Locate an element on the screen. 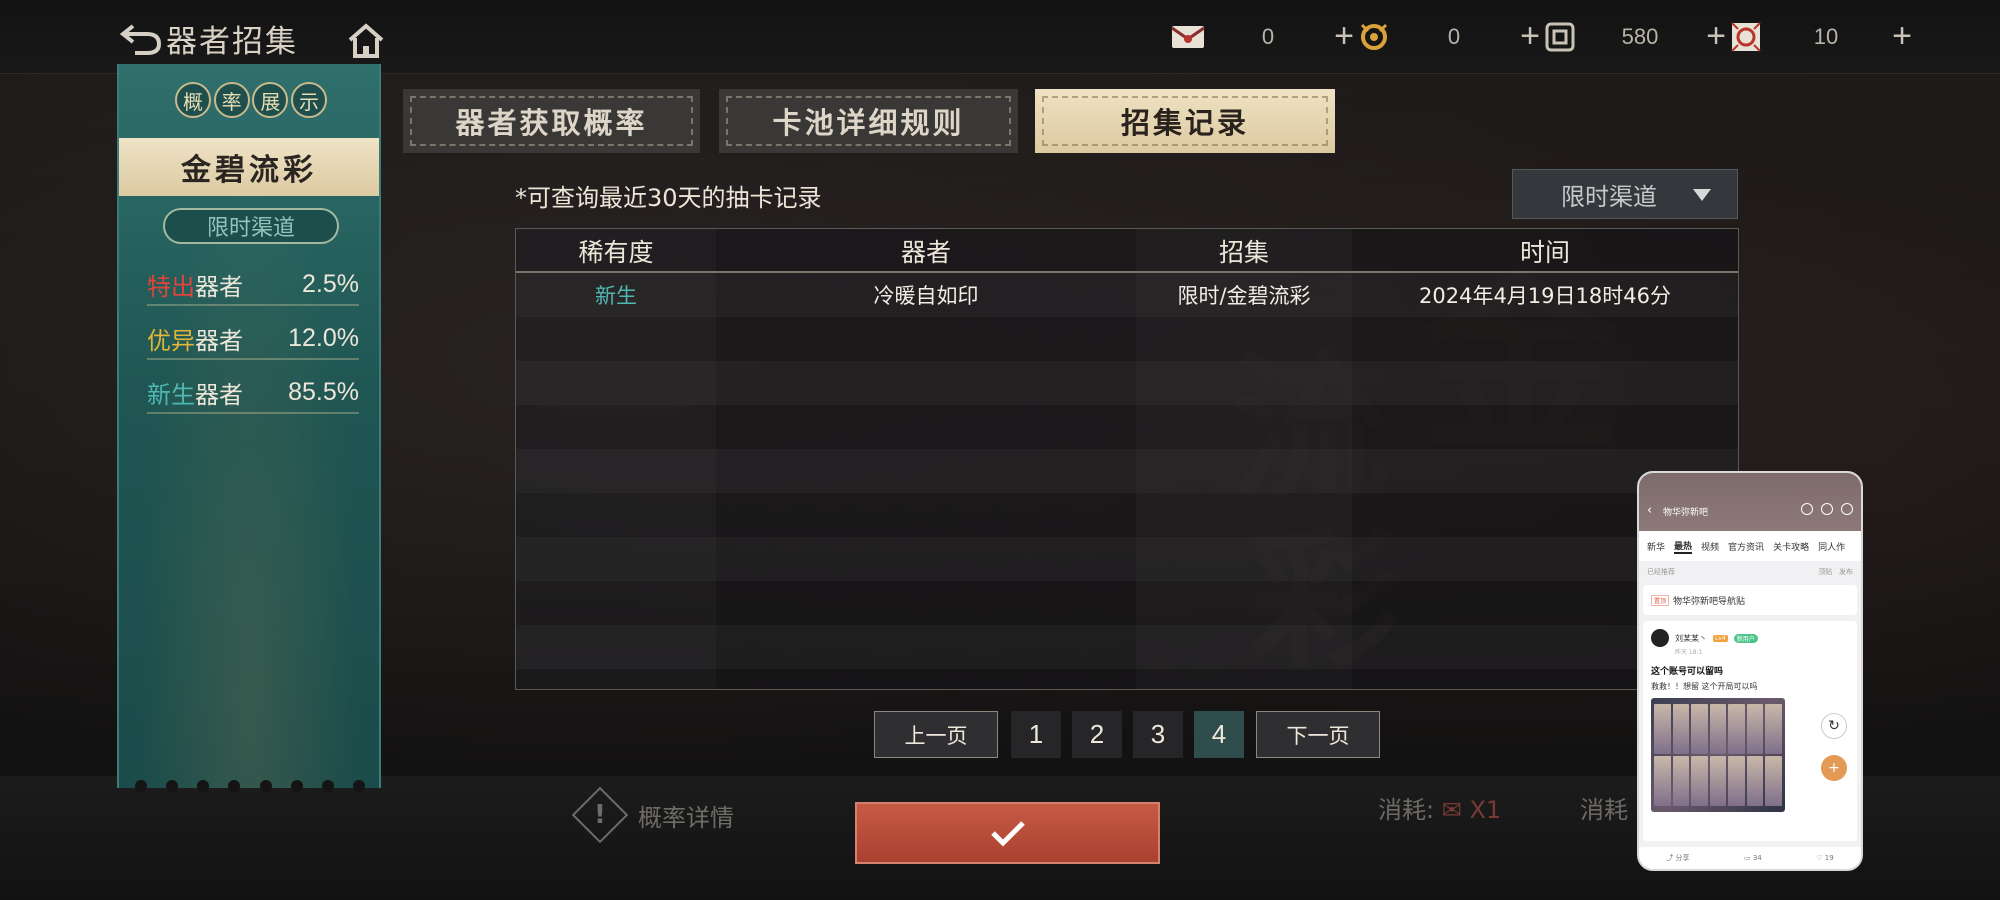 This screenshot has height=900, width=2000. rarity-cell: 新生 is located at coordinates (616, 296).